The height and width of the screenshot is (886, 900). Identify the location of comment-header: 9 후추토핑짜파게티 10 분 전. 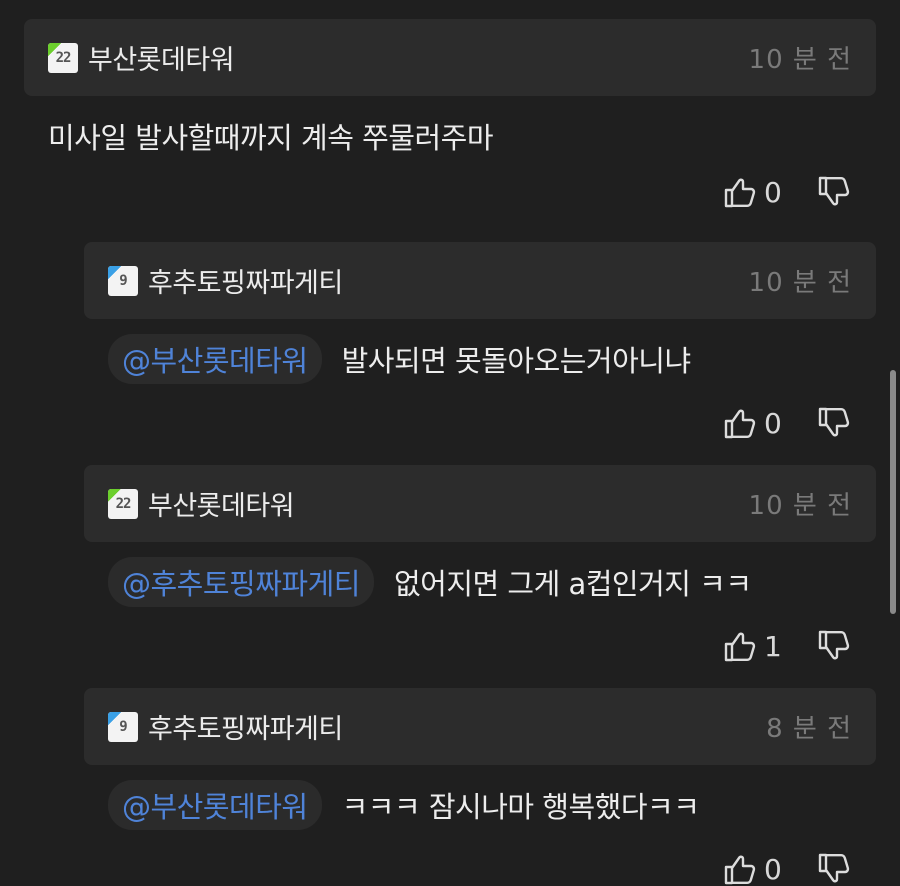
(480, 280).